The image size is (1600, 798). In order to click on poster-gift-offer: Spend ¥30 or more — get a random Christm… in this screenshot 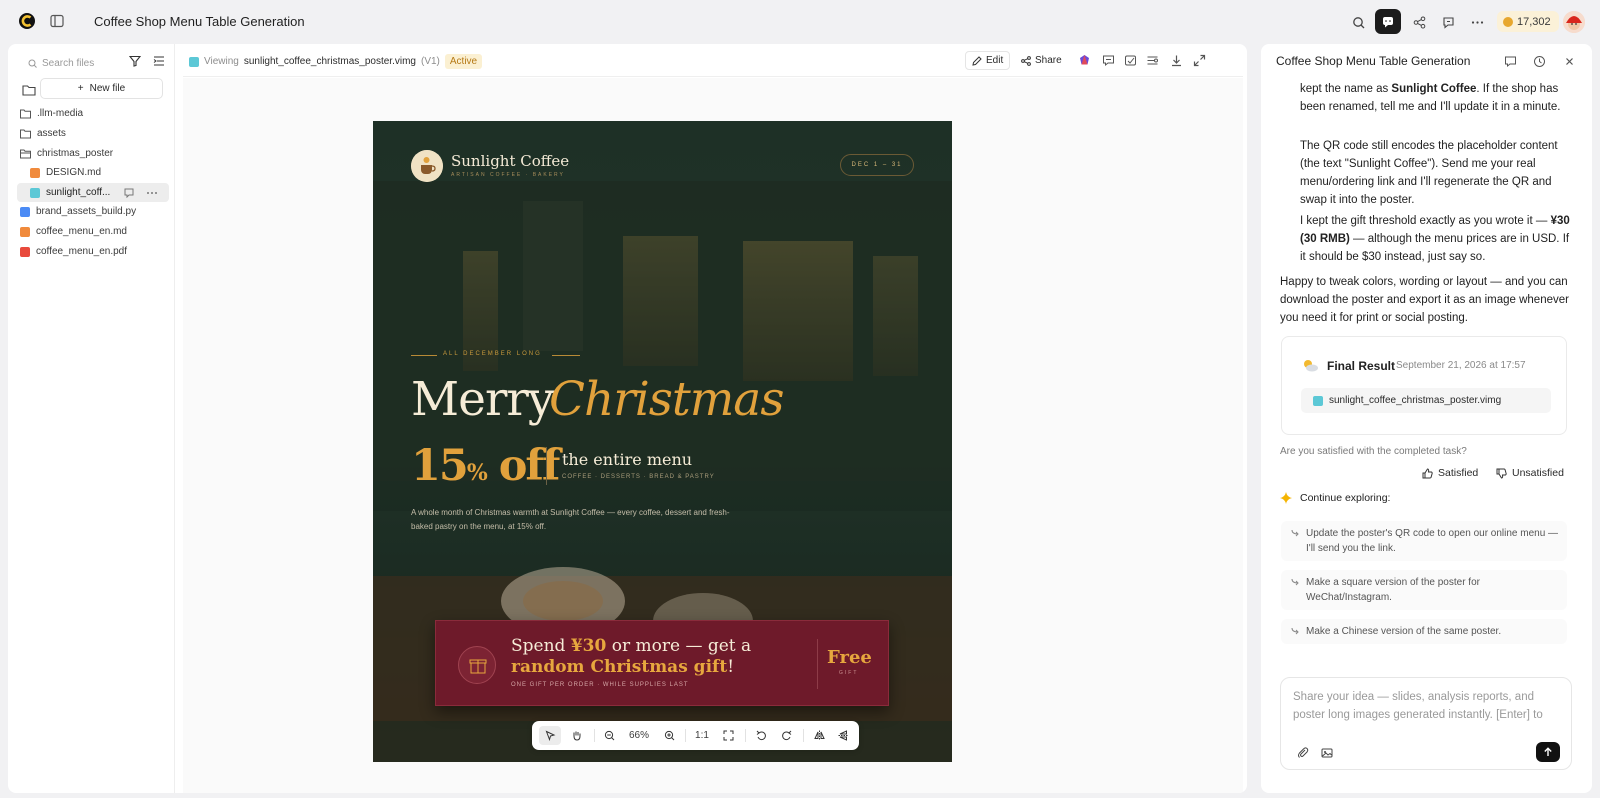, I will do `click(631, 656)`.